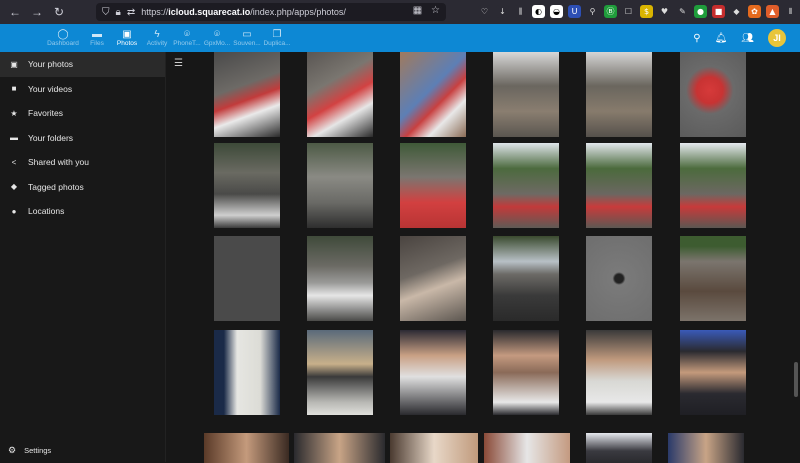 This screenshot has width=800, height=463. Describe the element at coordinates (82, 211) in the screenshot. I see `sidebar-item-locations: ● Locations` at that location.